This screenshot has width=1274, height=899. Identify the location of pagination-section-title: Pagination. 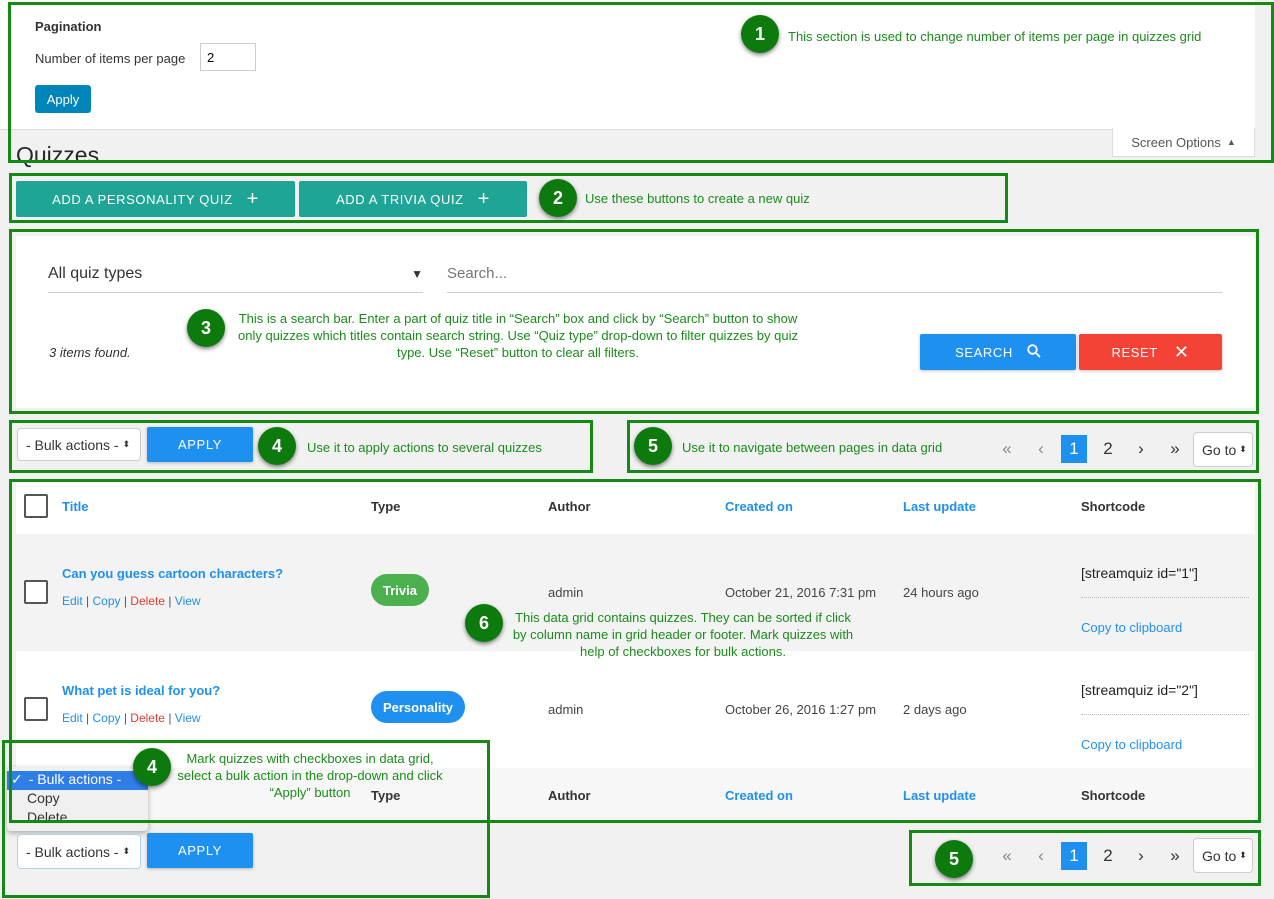
(68, 26).